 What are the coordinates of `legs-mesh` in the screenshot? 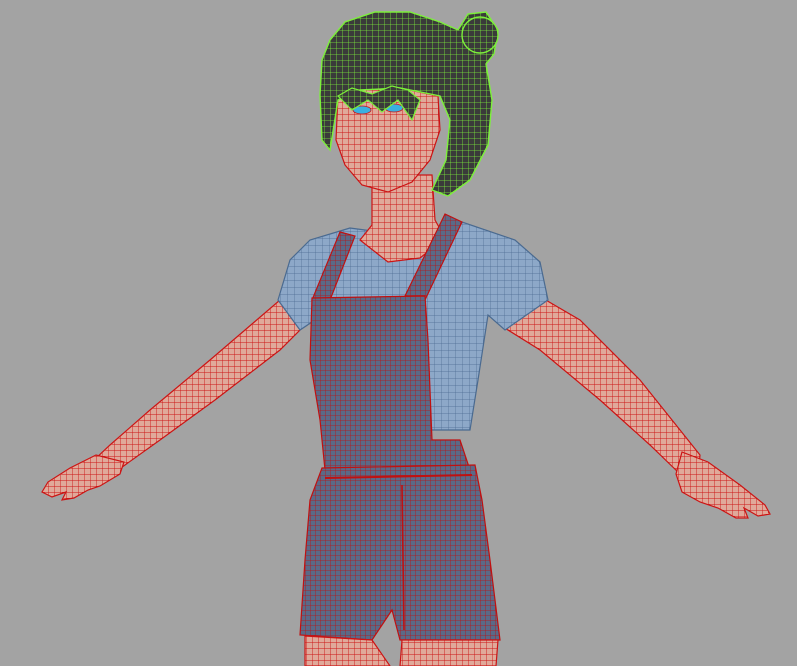 It's located at (401, 650).